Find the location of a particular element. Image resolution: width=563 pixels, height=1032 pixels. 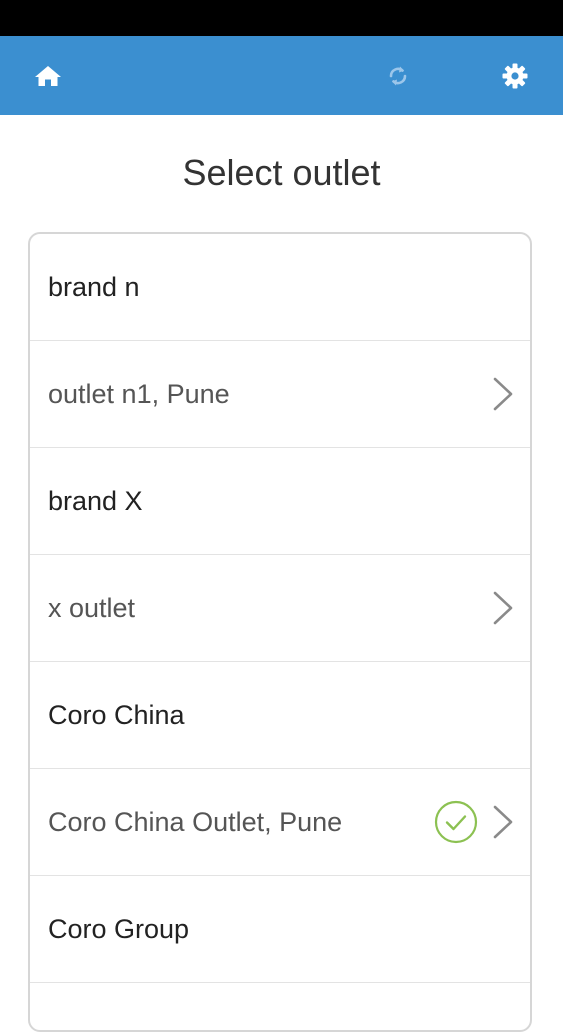

outlet-row: outlet n1, Pune is located at coordinates (280, 394).